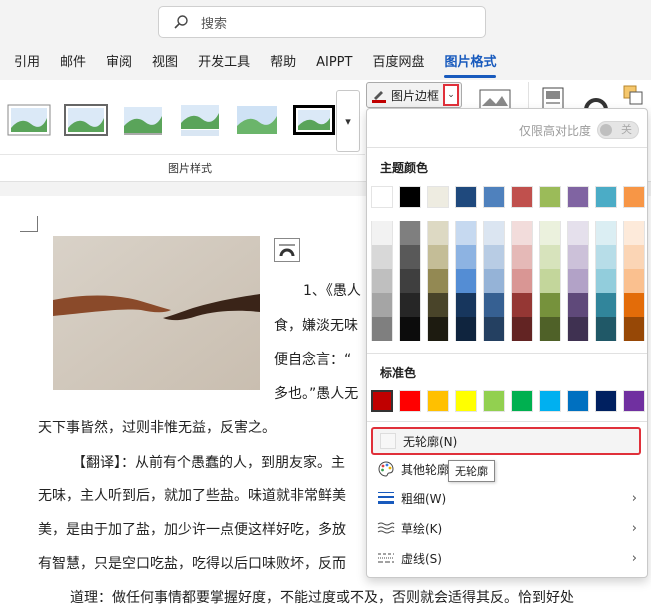 Image resolution: width=651 pixels, height=611 pixels. What do you see at coordinates (165, 64) in the screenshot?
I see `tab-view: 视图` at bounding box center [165, 64].